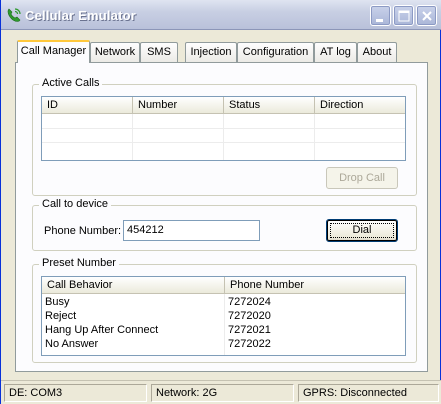 This screenshot has width=441, height=404. What do you see at coordinates (102, 330) in the screenshot?
I see `call-behavior-cell: Hang Up After Connect` at bounding box center [102, 330].